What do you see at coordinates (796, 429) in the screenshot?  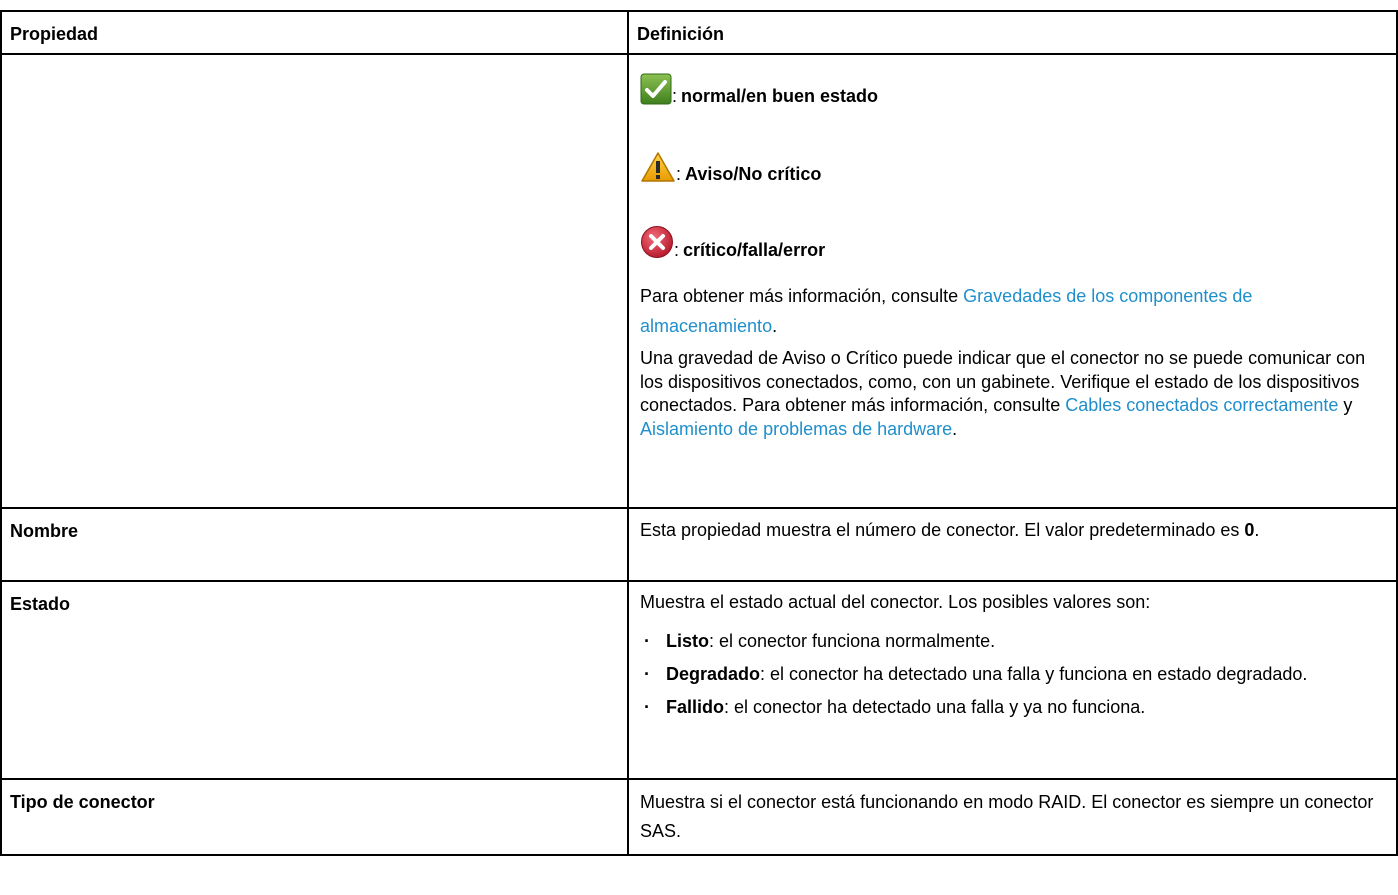 I see `link-hardware-isolation: Aislamiento de problemas de hardware` at bounding box center [796, 429].